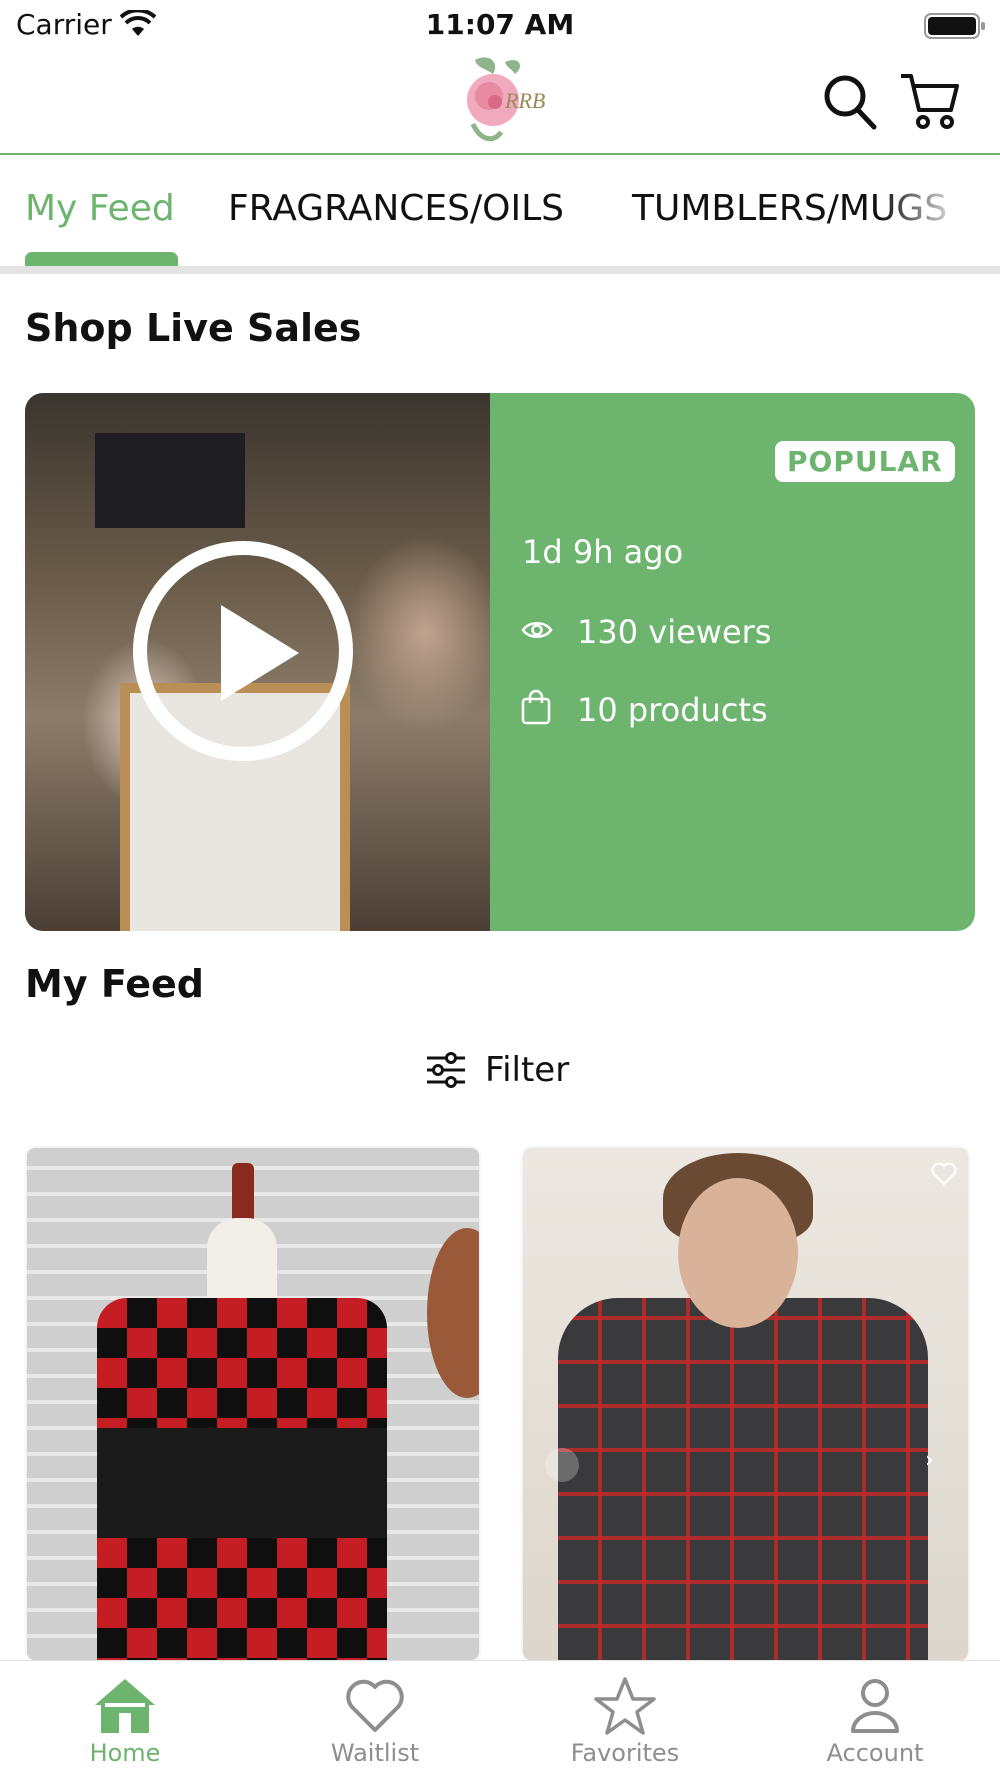 This screenshot has height=1779, width=1000. Describe the element at coordinates (100, 208) in the screenshot. I see `tab-my-feed: My Feed` at that location.